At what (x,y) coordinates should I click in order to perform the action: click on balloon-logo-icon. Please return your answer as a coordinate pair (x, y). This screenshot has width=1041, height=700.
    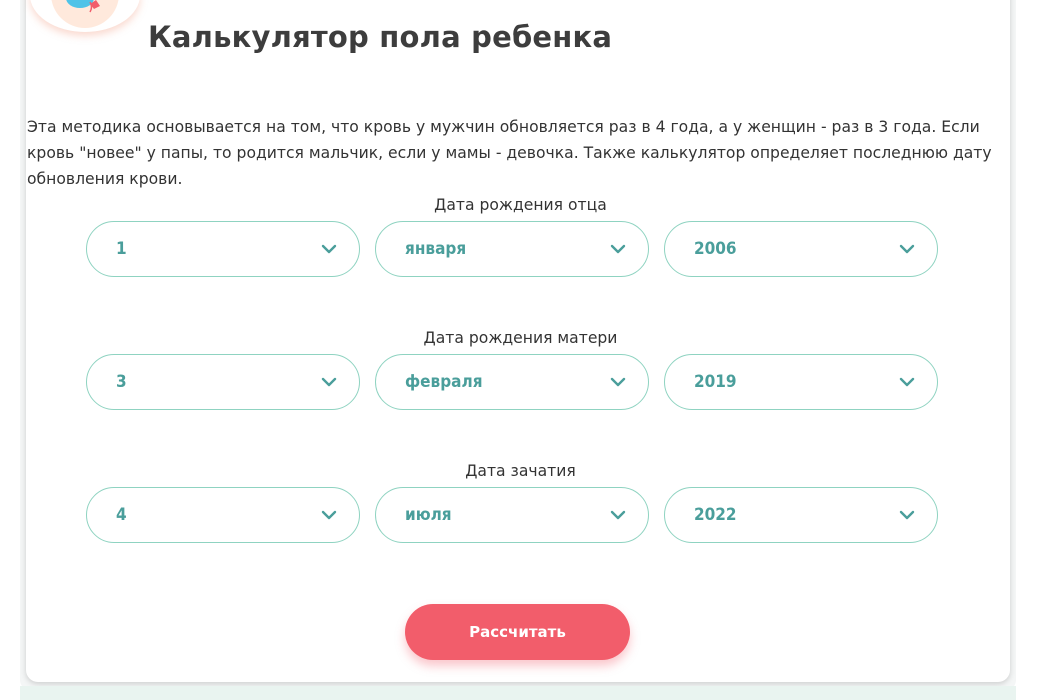
    Looking at the image, I should click on (85, 16).